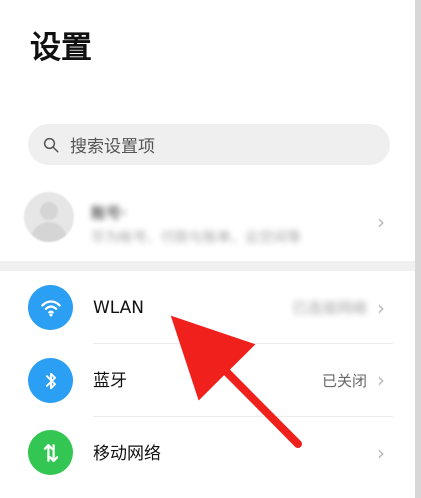 The image size is (421, 498). What do you see at coordinates (50, 452) in the screenshot?
I see `mobile-network-icon` at bounding box center [50, 452].